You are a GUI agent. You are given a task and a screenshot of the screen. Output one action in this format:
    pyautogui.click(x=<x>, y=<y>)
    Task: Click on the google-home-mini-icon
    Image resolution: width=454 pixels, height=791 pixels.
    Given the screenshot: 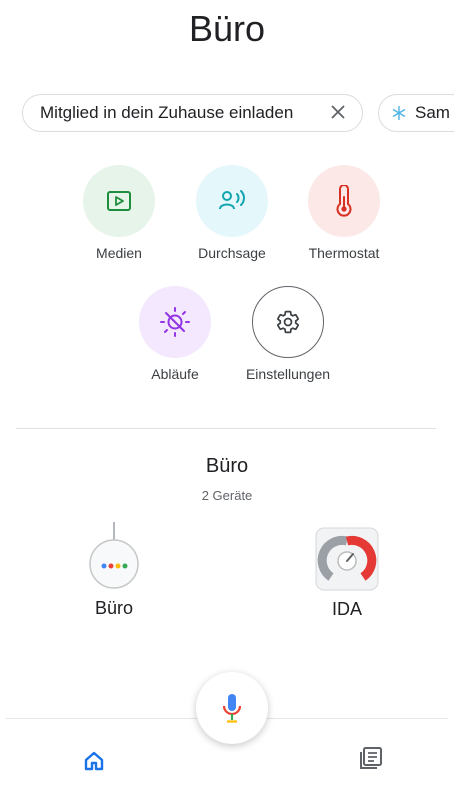 What is the action you would take?
    pyautogui.click(x=114, y=555)
    